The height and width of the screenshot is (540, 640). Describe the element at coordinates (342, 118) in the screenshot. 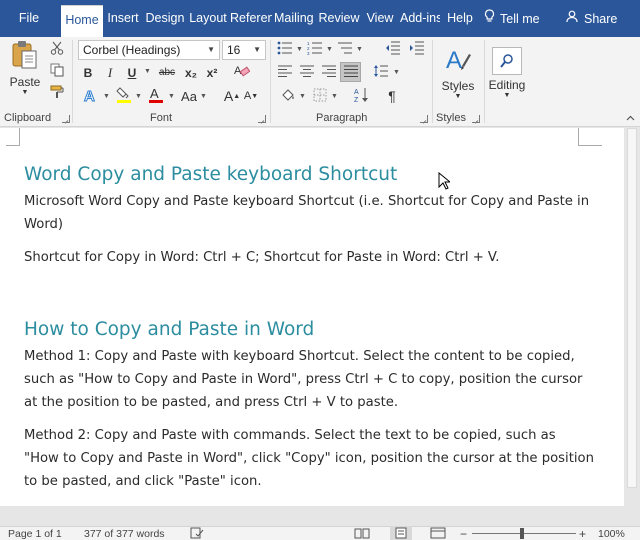

I see `paragraph-group-label: Paragraph` at that location.